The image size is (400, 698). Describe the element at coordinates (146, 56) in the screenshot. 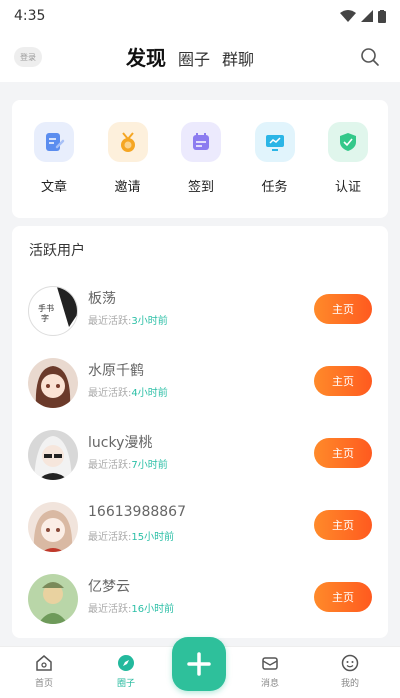

I see `tab-discover: 发现` at that location.